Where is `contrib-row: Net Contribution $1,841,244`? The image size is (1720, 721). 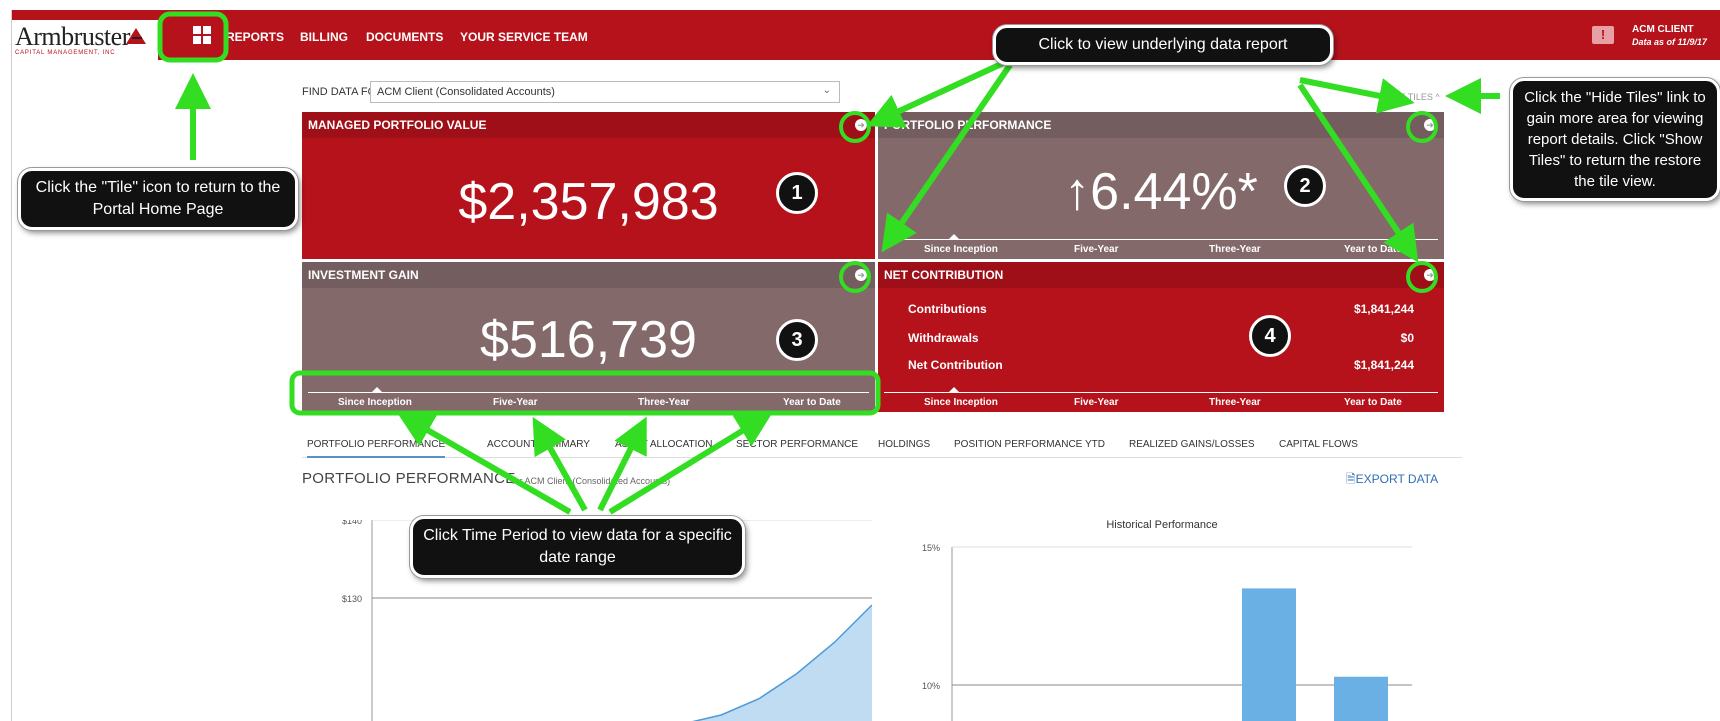
contrib-row: Net Contribution $1,841,244 is located at coordinates (1161, 365).